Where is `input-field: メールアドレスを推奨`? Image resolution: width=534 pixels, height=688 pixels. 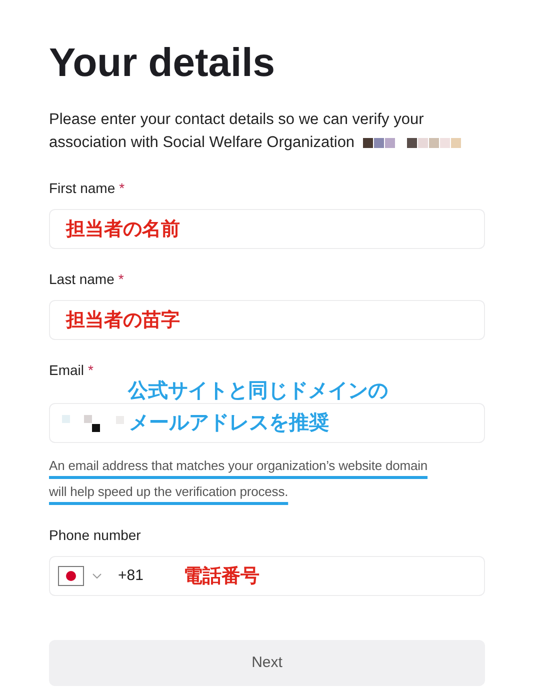 input-field: メールアドレスを推奨 is located at coordinates (267, 423).